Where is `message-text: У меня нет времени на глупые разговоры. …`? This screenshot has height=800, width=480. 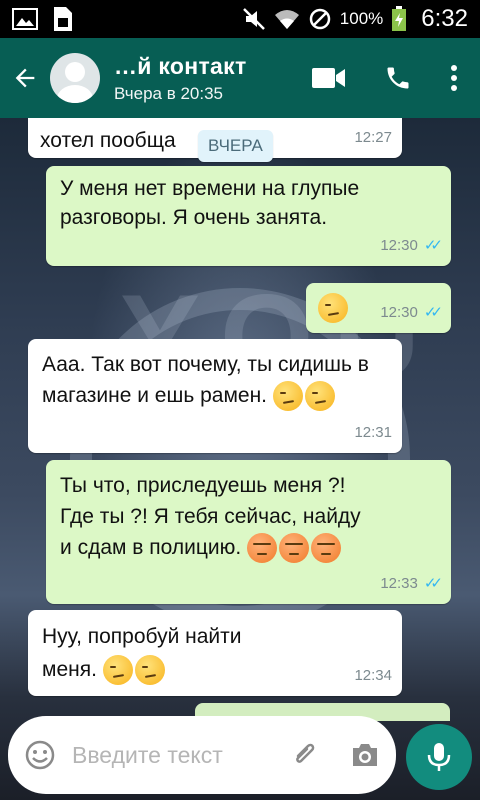 message-text: У меня нет времени на глупые разговоры. … is located at coordinates (210, 203).